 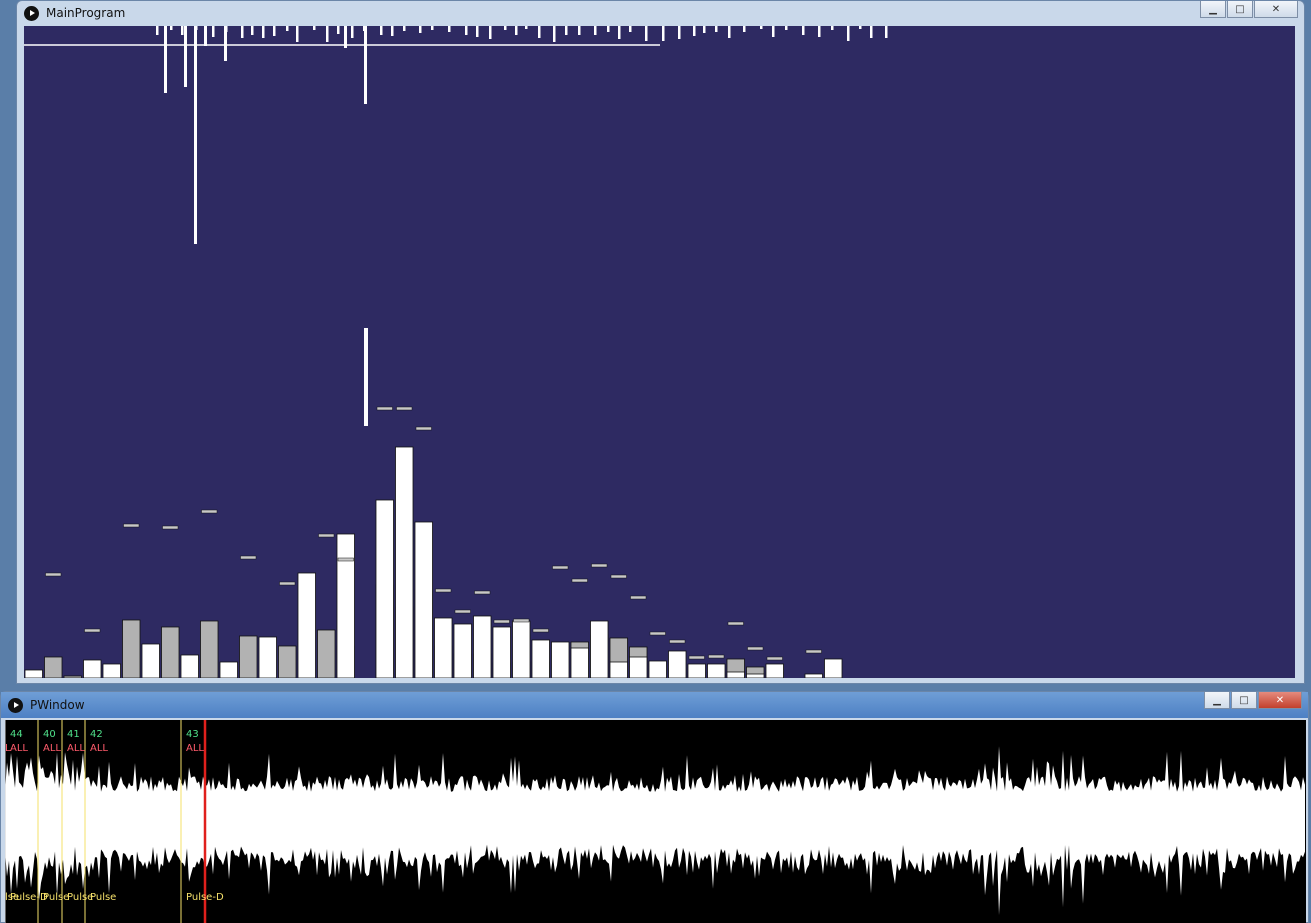 I want to click on close-icon: ✕, so click(x=1276, y=9).